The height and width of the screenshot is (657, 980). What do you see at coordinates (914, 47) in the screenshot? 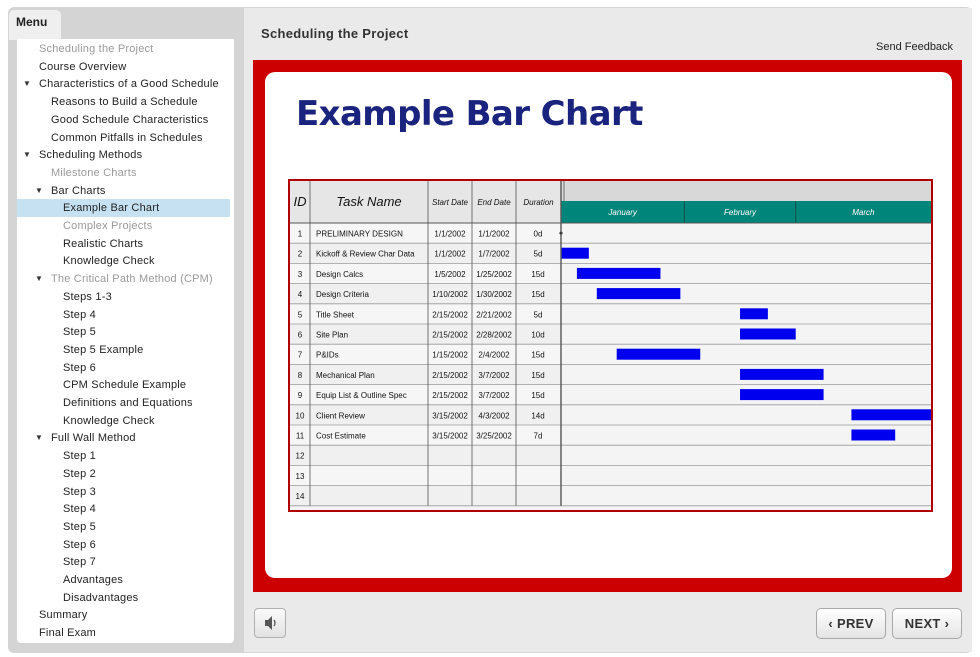
I see `send-feedback-link: Send Feedback` at bounding box center [914, 47].